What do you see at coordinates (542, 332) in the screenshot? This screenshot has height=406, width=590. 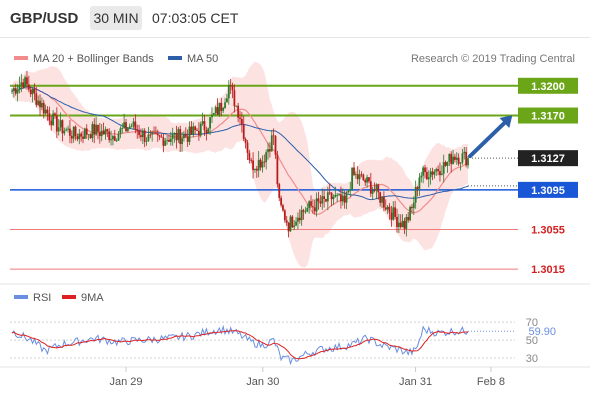 I see `rsi-current-value: 59.90` at bounding box center [542, 332].